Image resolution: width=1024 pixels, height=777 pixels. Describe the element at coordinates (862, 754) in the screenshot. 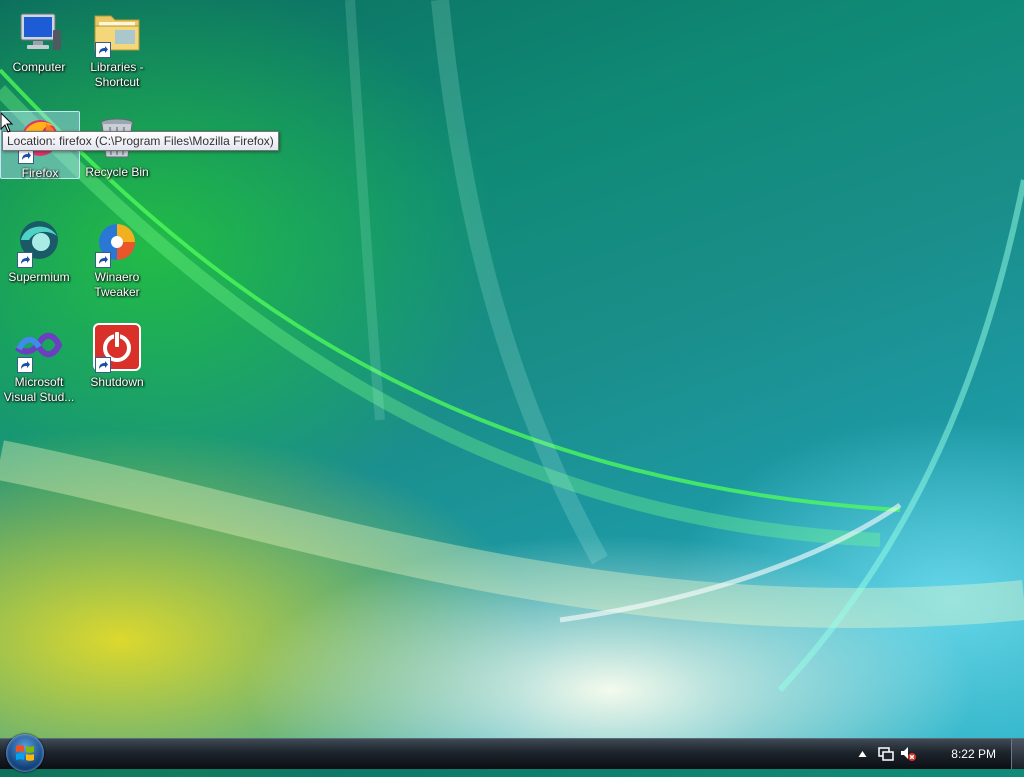

I see `show-hidden-icons-icon` at that location.